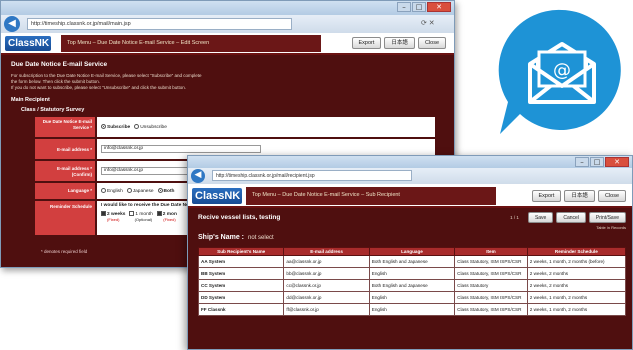  What do you see at coordinates (261, 238) in the screenshot?
I see `ship-name-value: not select` at bounding box center [261, 238].